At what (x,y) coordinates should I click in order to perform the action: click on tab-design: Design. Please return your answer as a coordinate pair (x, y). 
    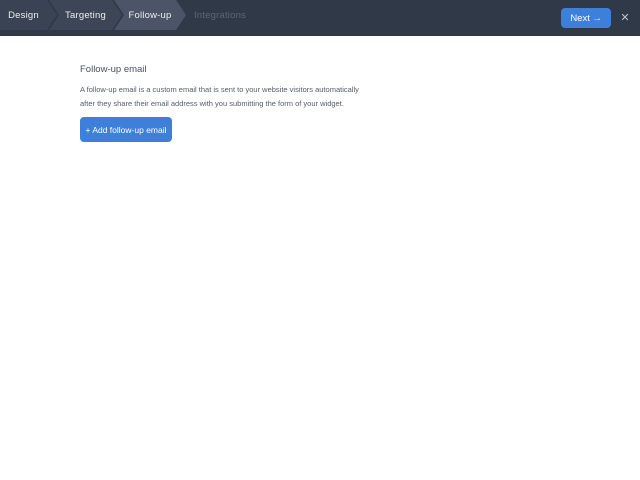
    Looking at the image, I should click on (28, 15).